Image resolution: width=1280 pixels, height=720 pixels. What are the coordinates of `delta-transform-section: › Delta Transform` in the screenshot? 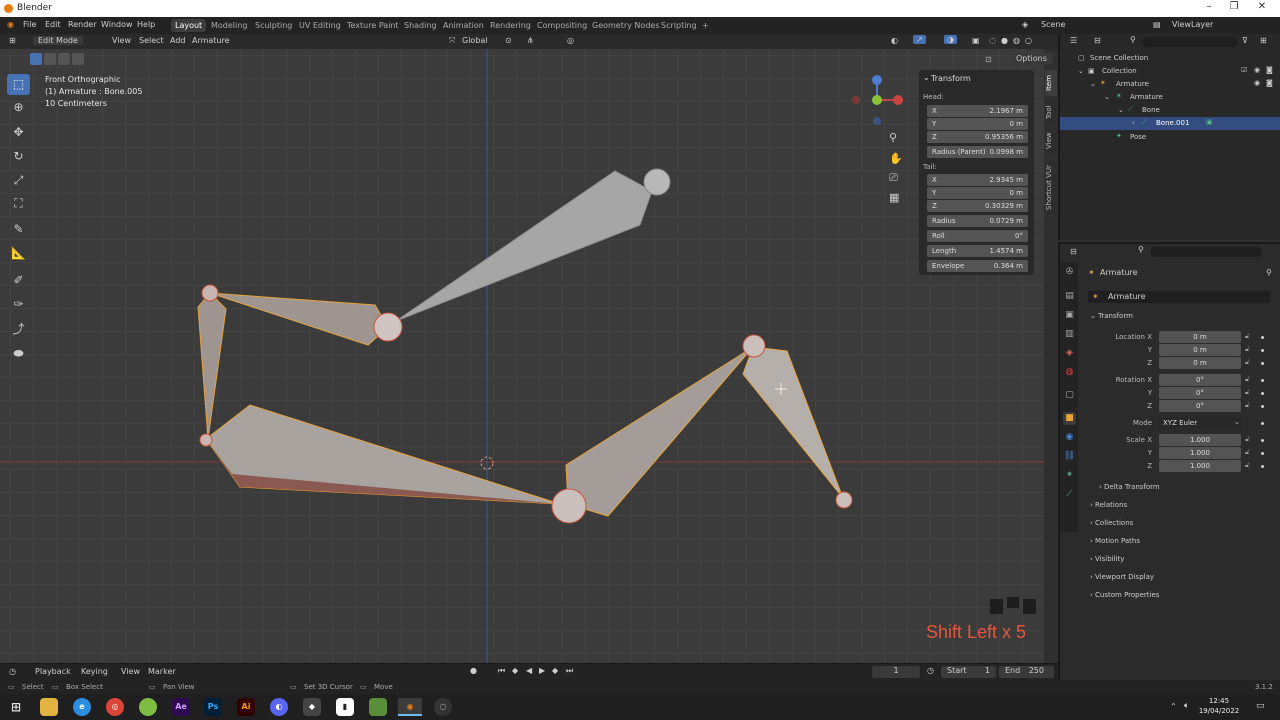 It's located at (1129, 487).